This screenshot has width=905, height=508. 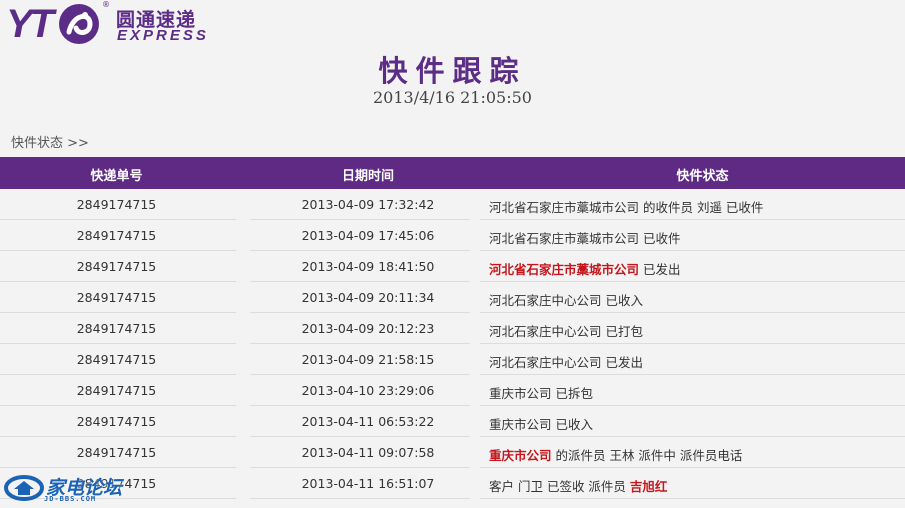 What do you see at coordinates (452, 173) in the screenshot?
I see `table-header: 快递单号 日期时间 快件状态` at bounding box center [452, 173].